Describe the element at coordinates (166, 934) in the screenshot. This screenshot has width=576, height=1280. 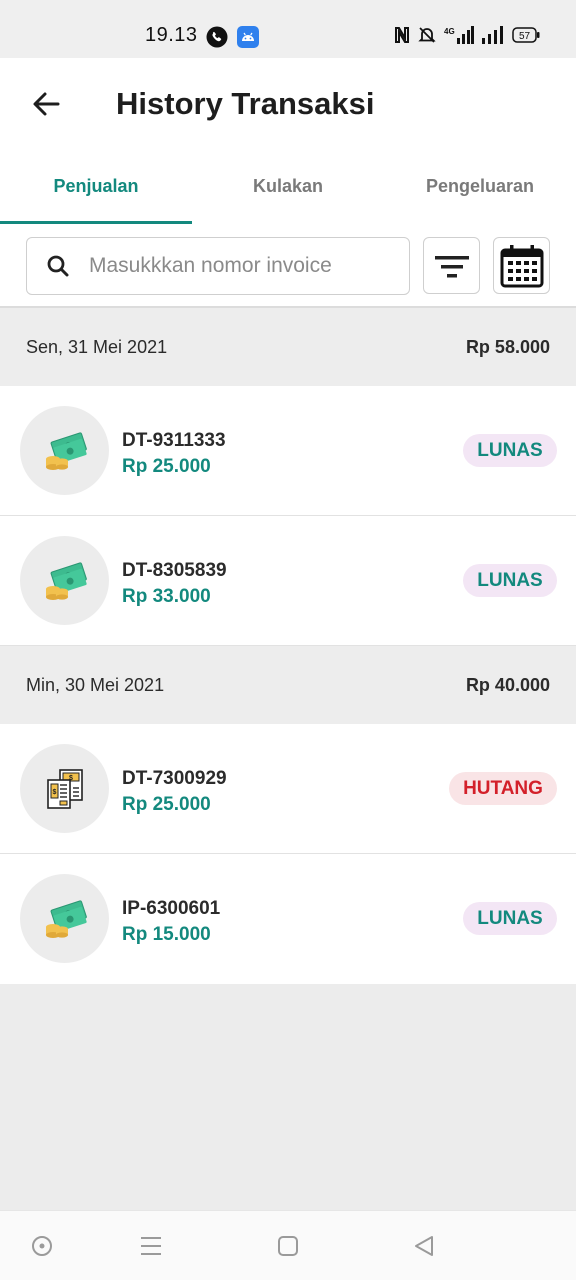
I see `transaction-amount: Rp 15.000` at that location.